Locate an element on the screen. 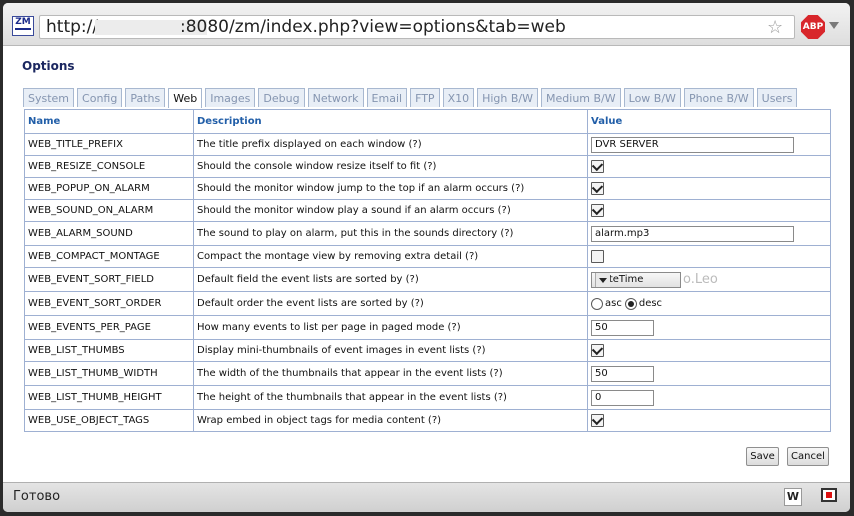  events-per-page-input is located at coordinates (622, 327).